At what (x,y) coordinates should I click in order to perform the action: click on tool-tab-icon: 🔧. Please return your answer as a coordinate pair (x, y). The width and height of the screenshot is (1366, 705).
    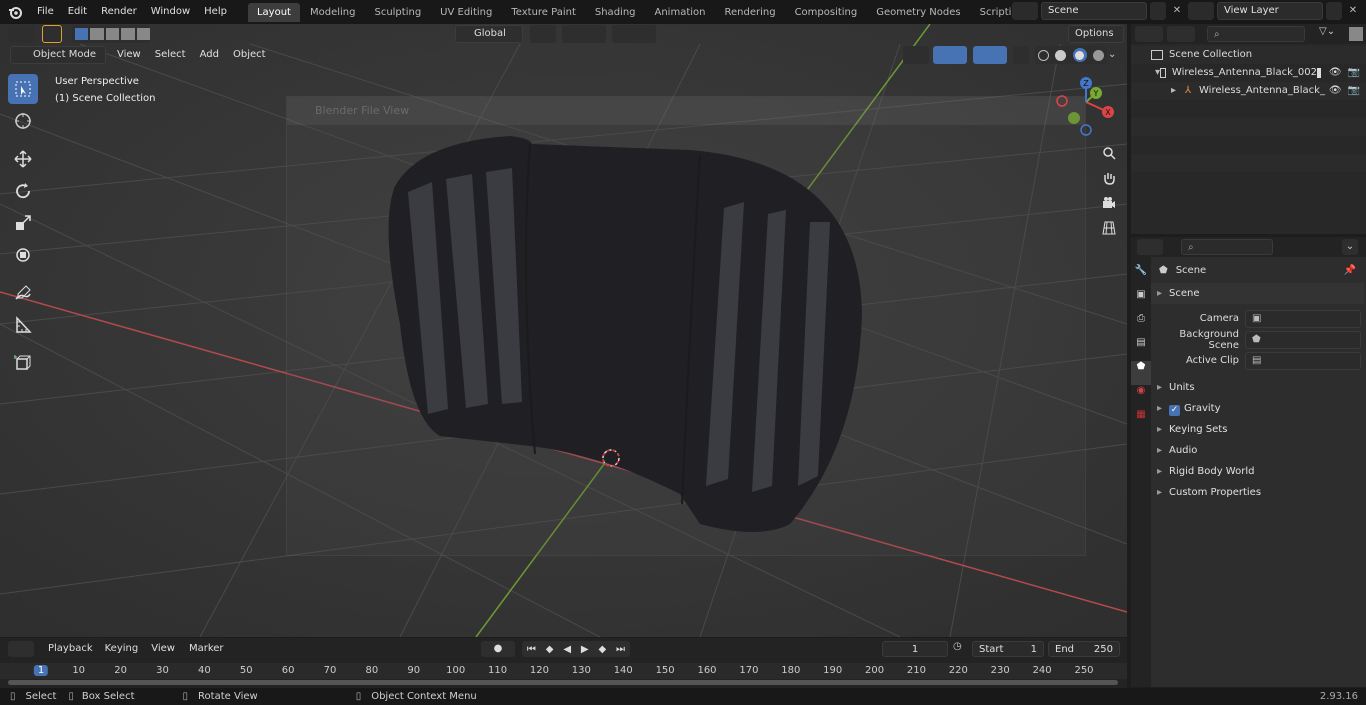
    Looking at the image, I should click on (1141, 277).